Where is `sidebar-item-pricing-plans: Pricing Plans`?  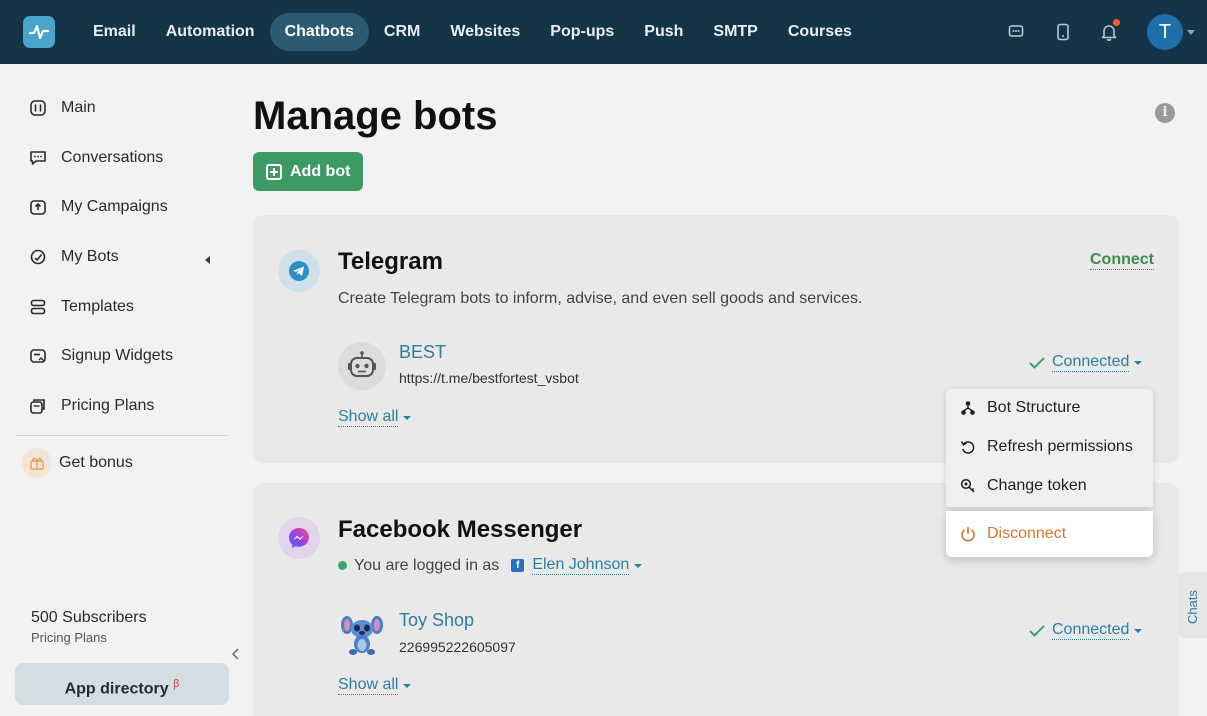
sidebar-item-pricing-plans: Pricing Plans is located at coordinates (91, 406).